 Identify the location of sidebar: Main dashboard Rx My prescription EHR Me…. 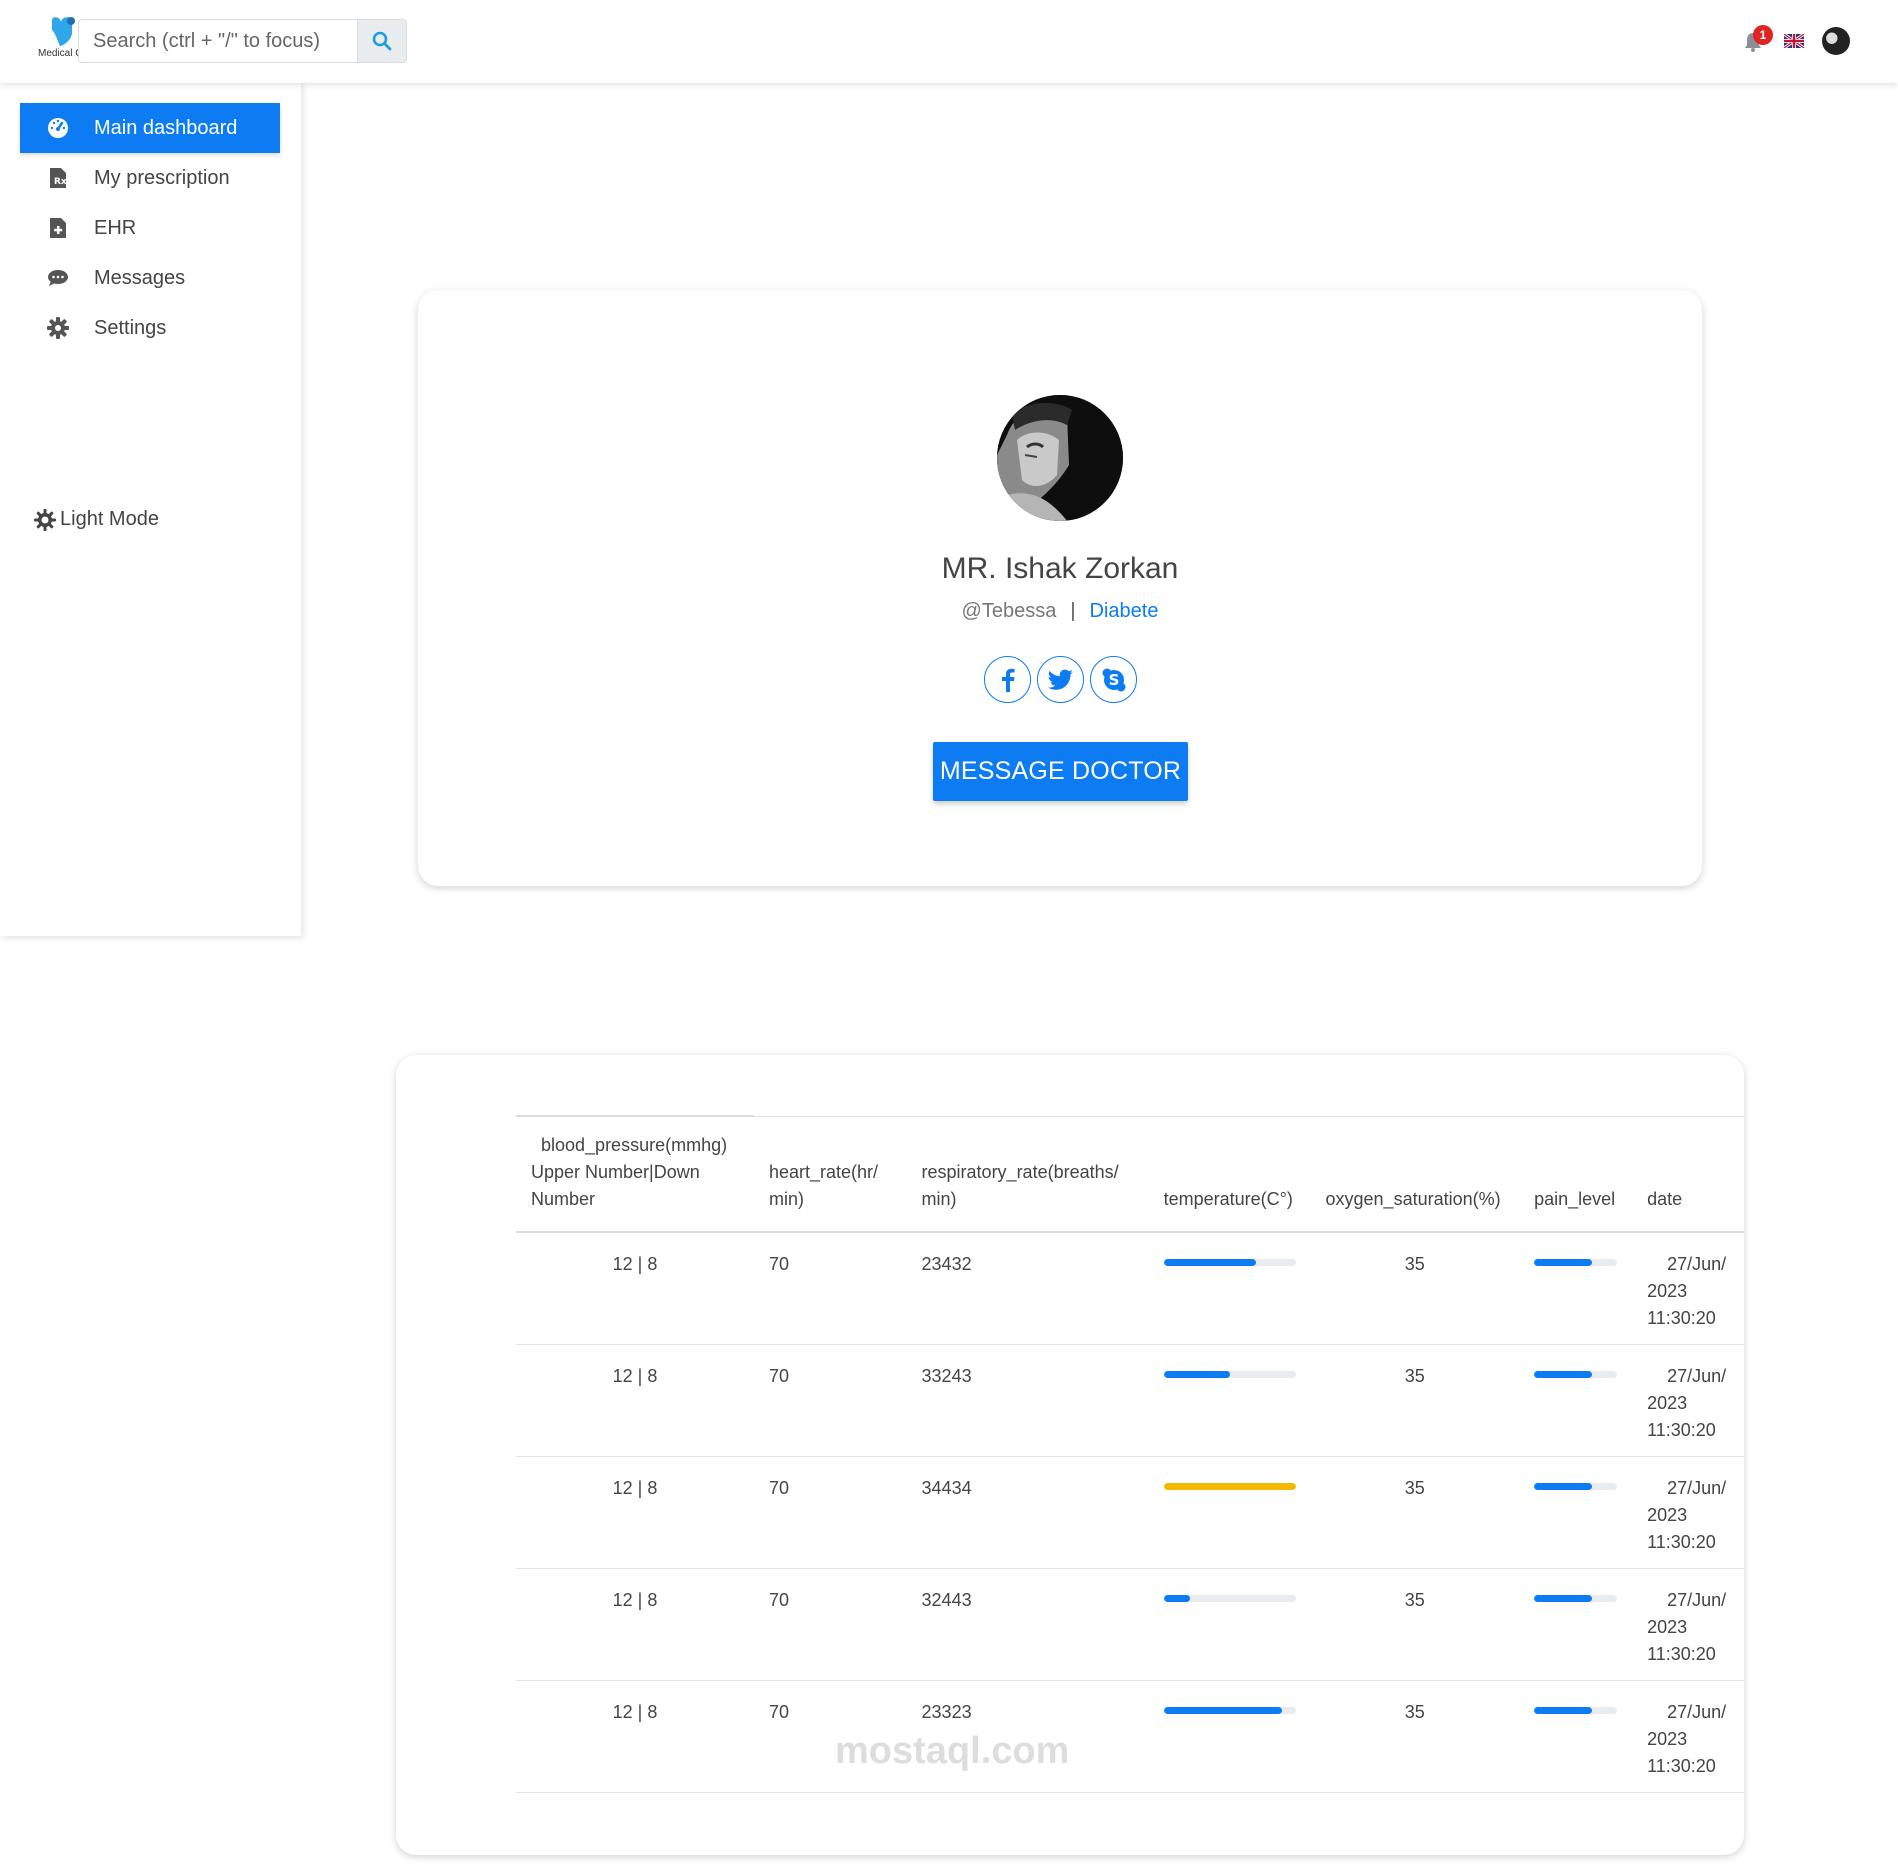
(150, 509).